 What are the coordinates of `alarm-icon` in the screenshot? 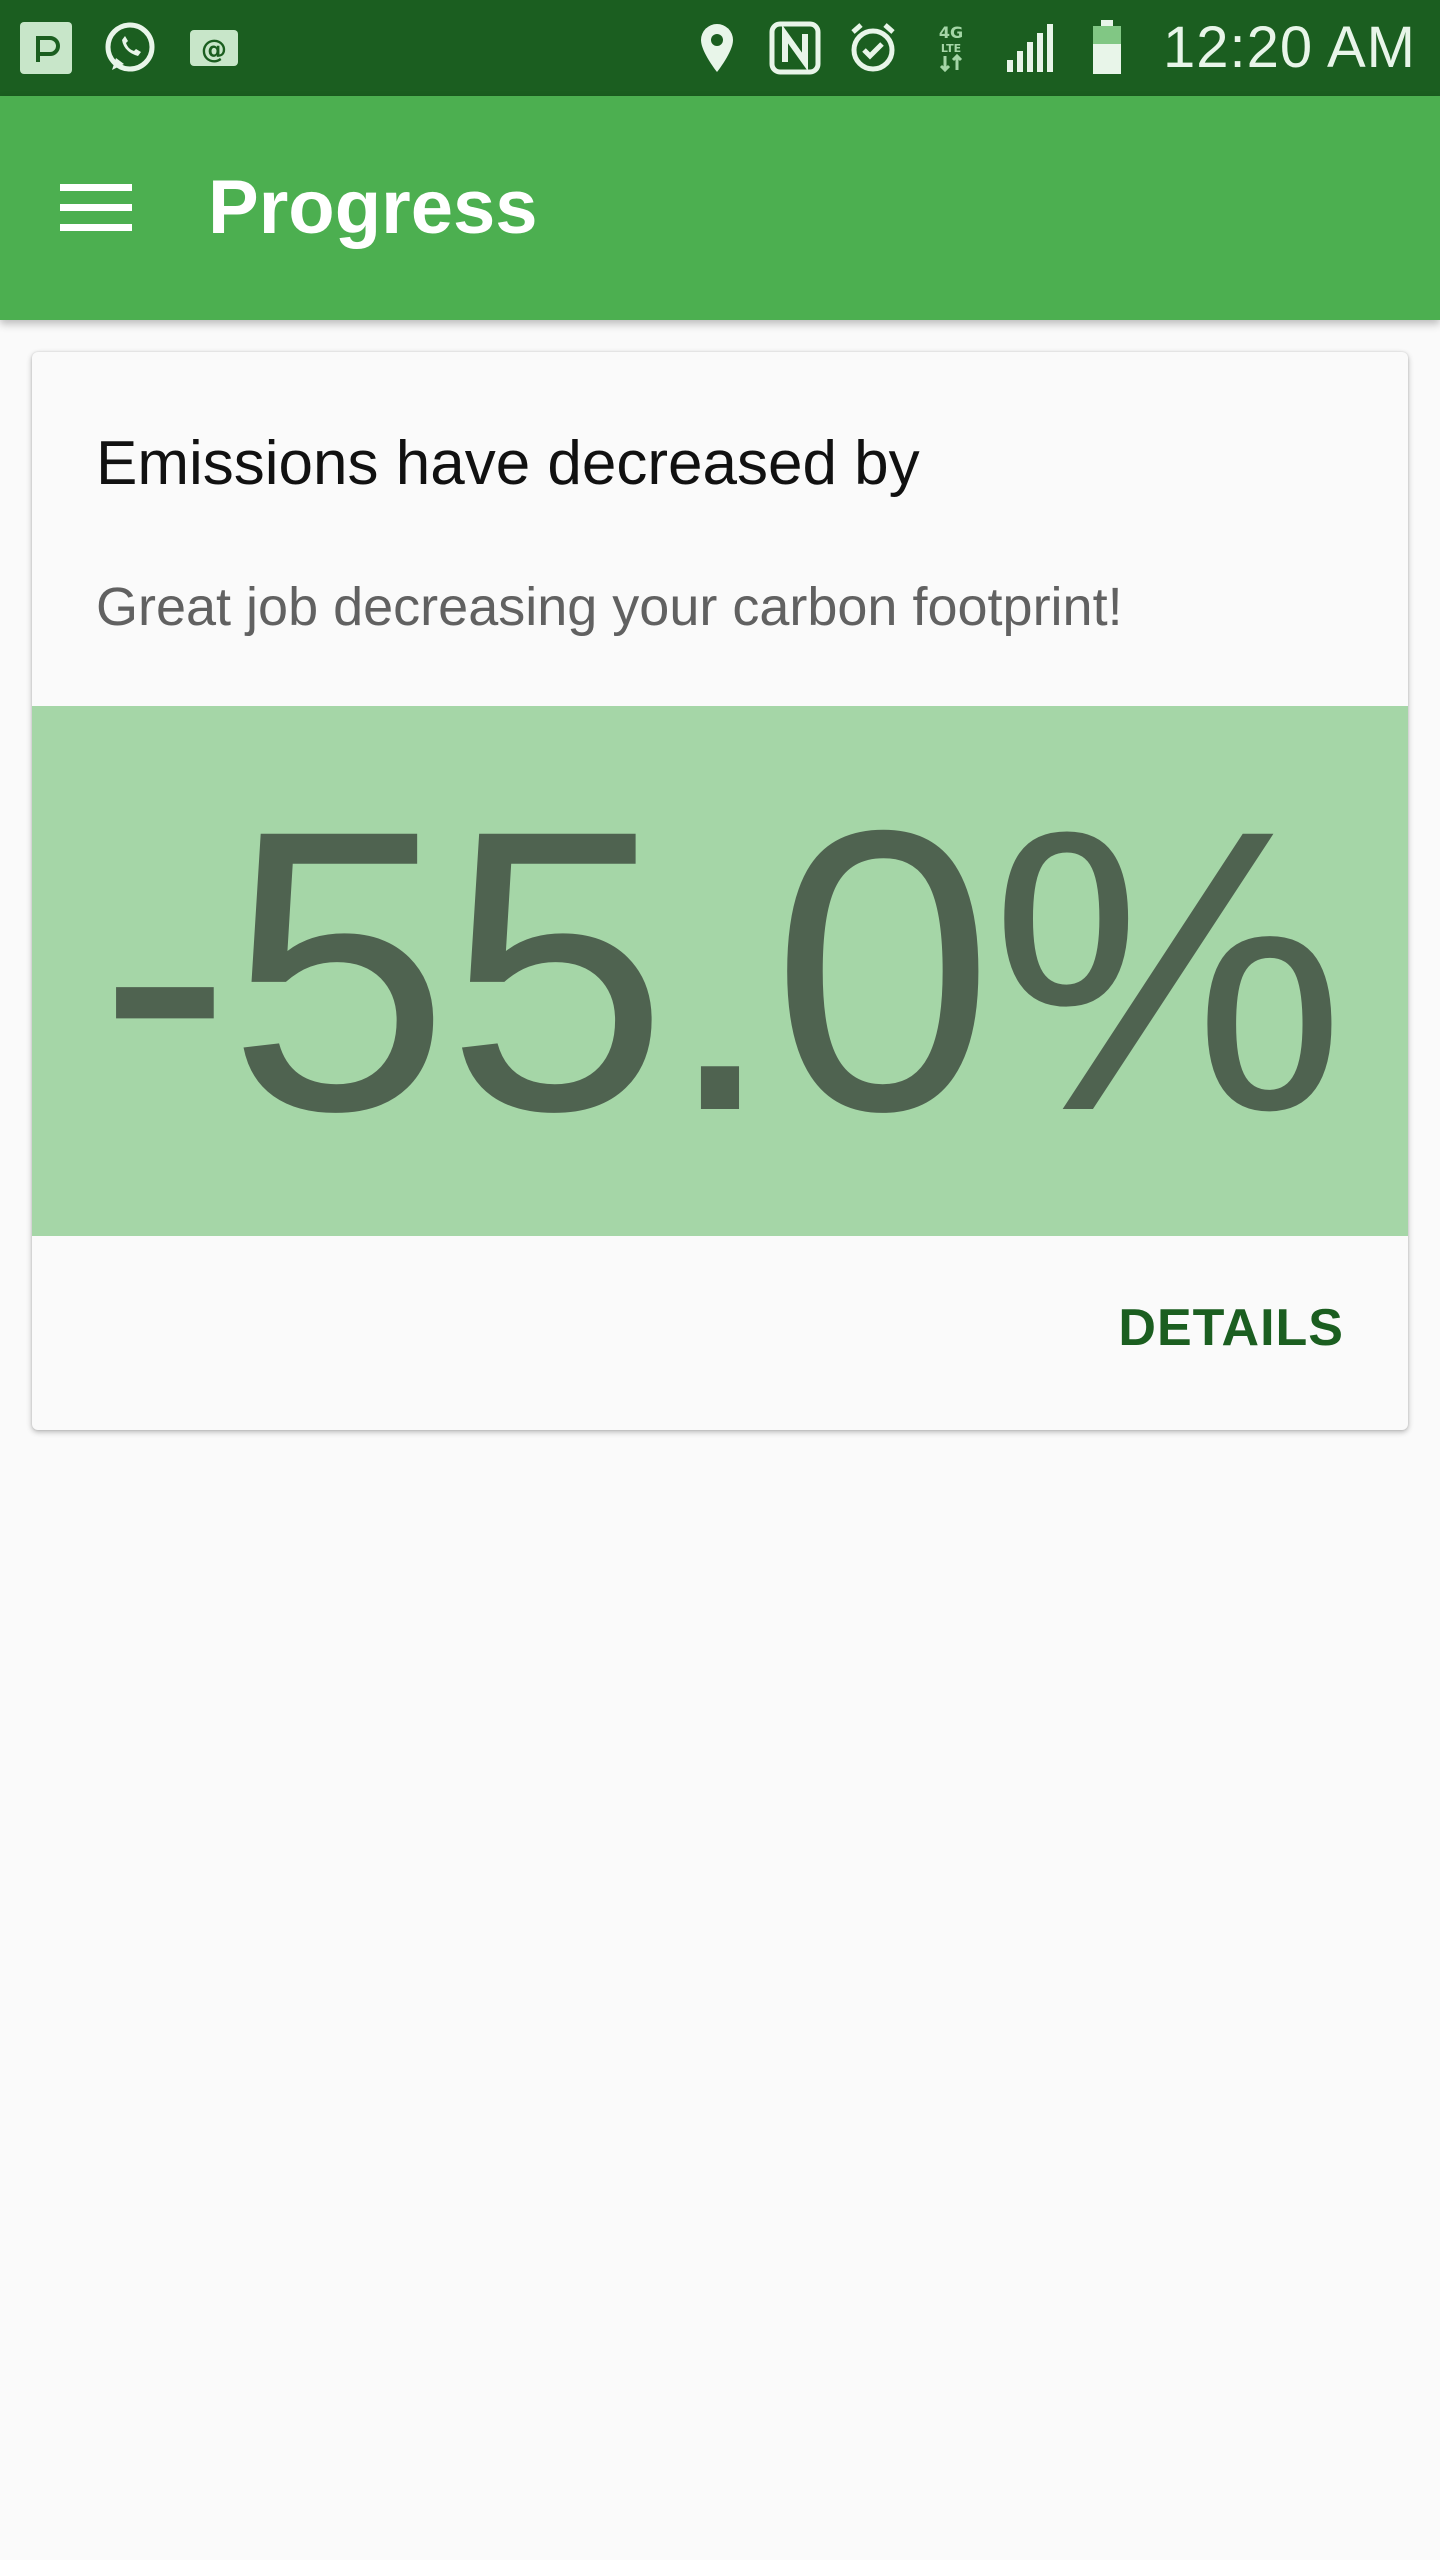 It's located at (873, 48).